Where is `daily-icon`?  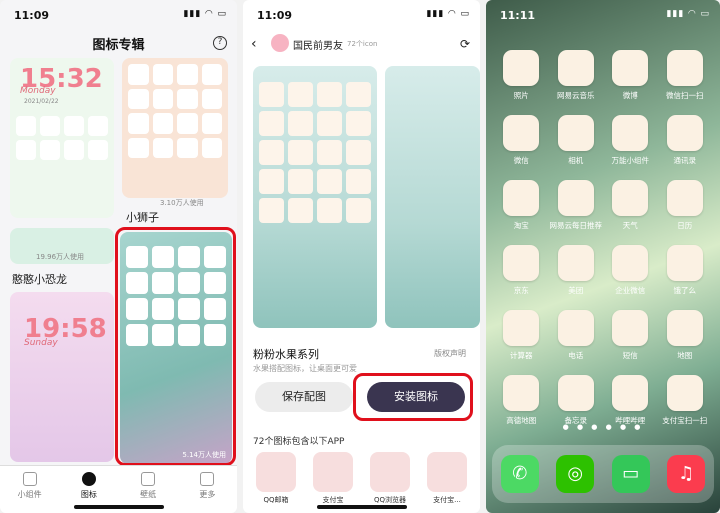
daily-icon is located at coordinates (575, 198).